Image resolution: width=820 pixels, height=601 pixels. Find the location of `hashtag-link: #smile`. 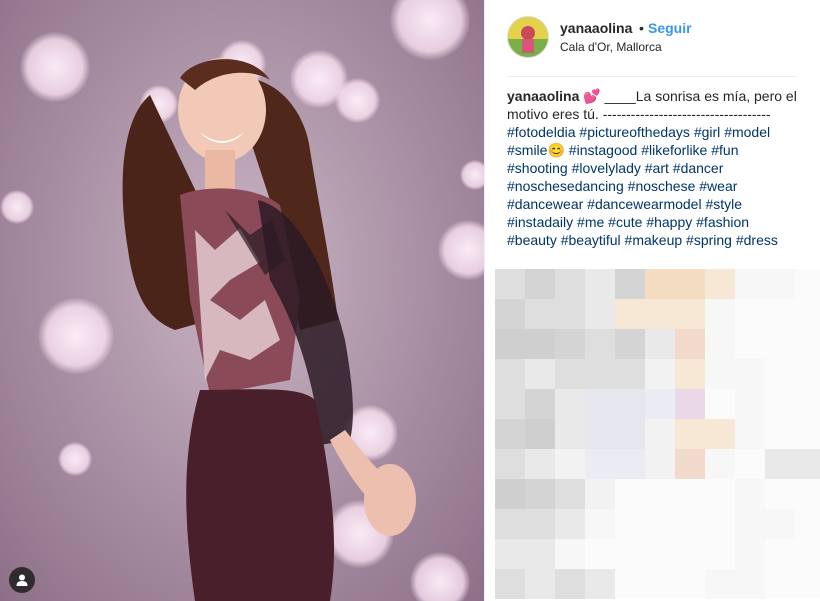

hashtag-link: #smile is located at coordinates (527, 150).